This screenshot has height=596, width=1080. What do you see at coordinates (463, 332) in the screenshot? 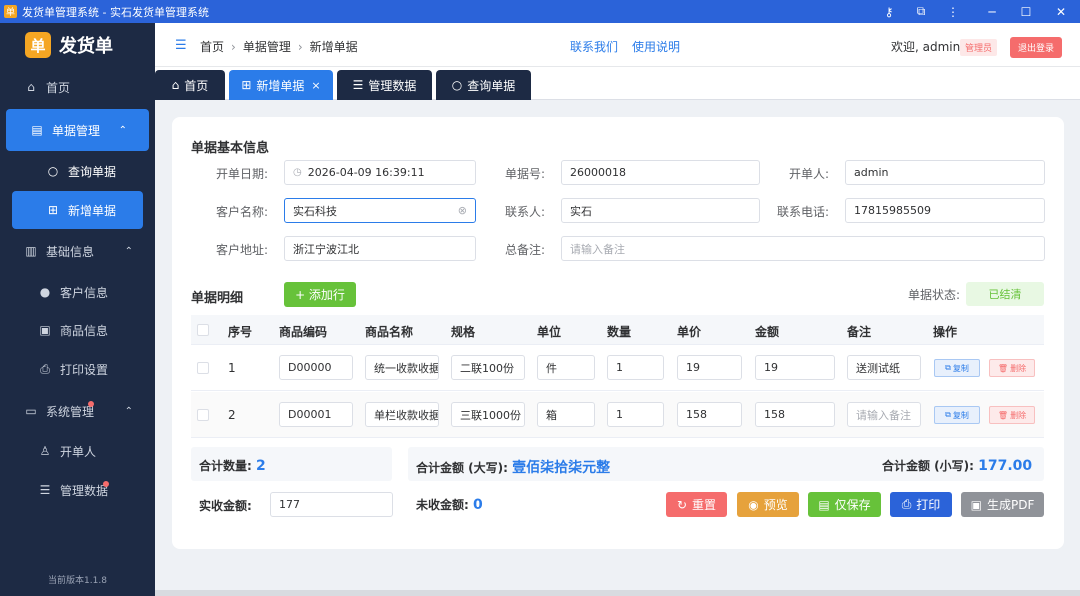
I see `col-spec: 规格` at bounding box center [463, 332].